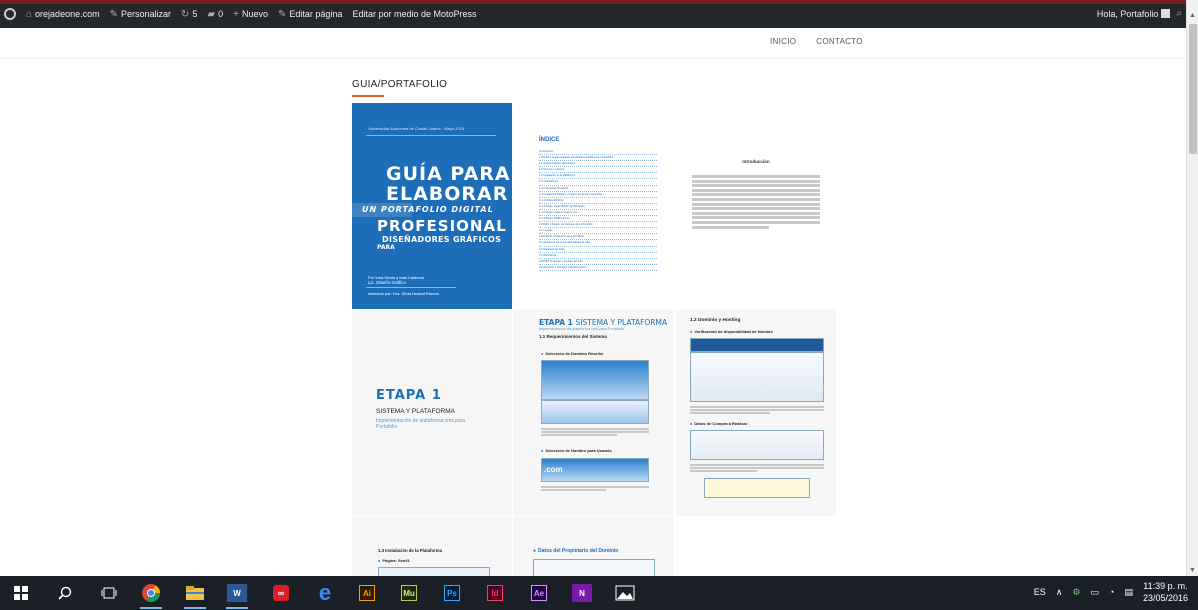  Describe the element at coordinates (576, 450) in the screenshot. I see `sistema-step-2: Selección de Nombre para Usuario` at that location.